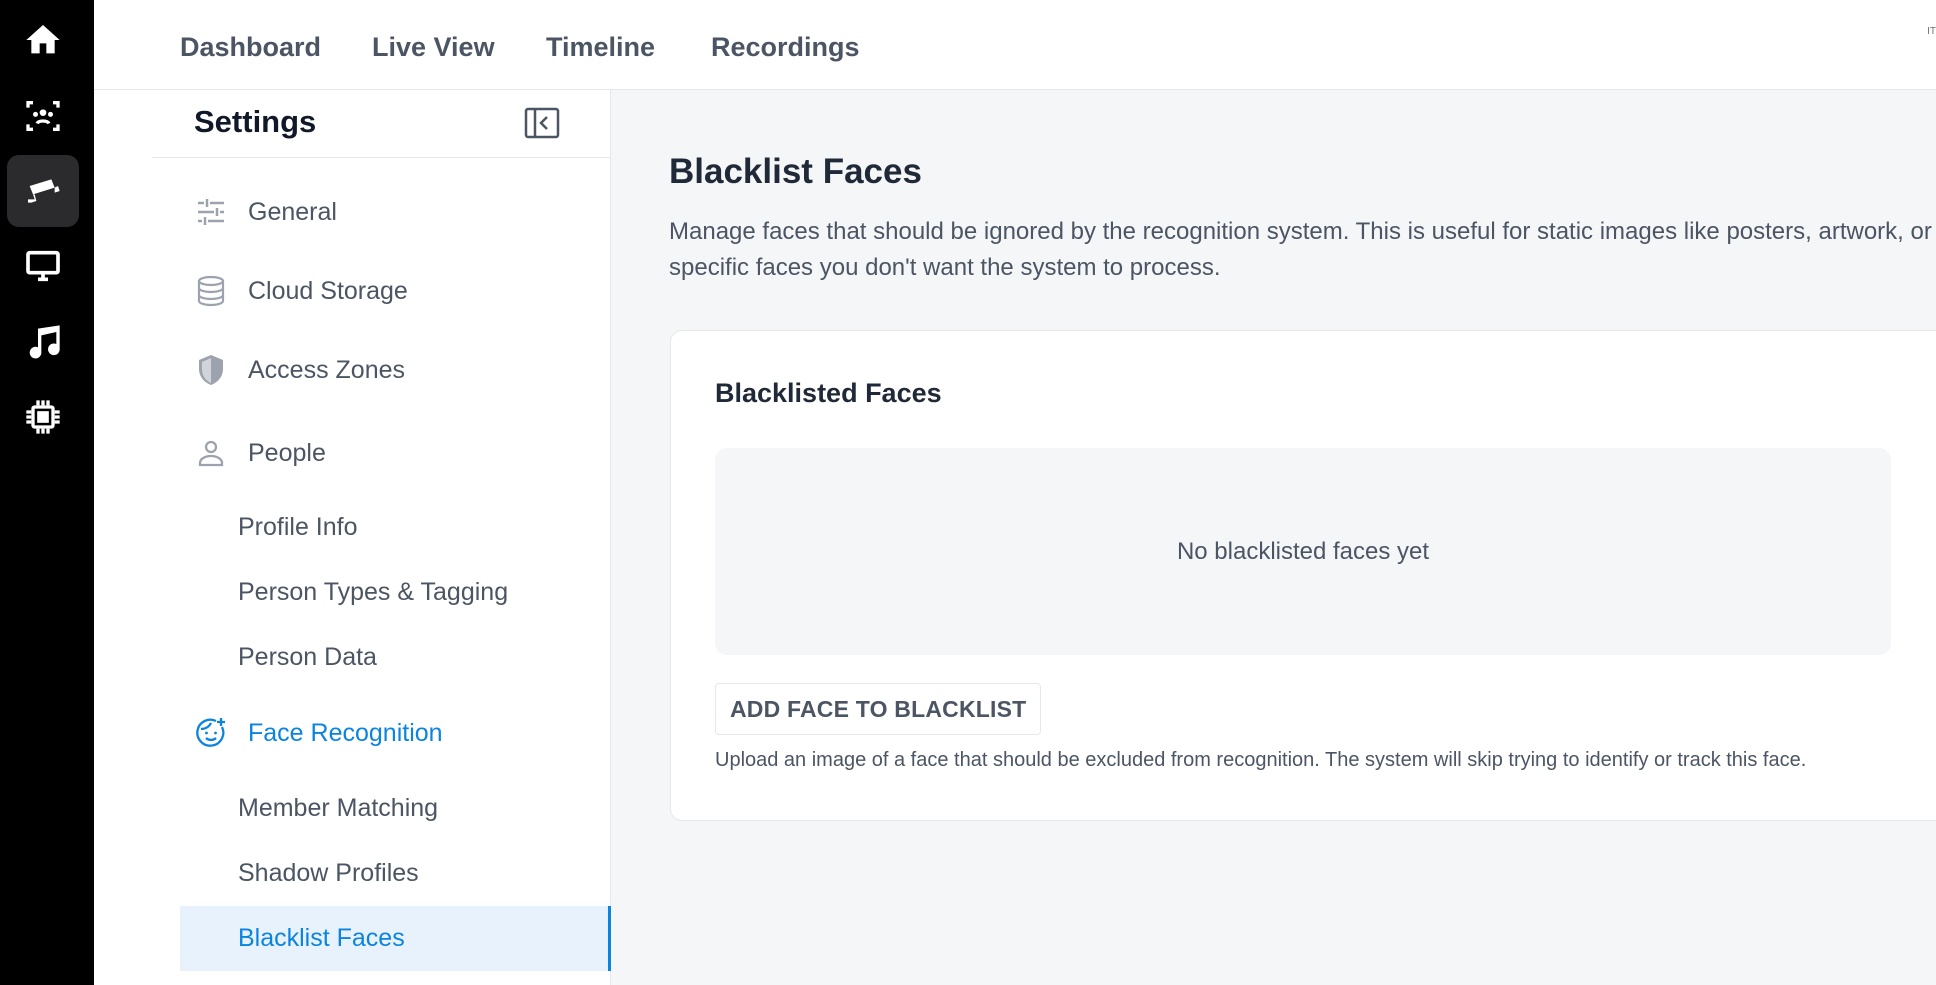 The image size is (1936, 985). I want to click on corner-label: IT, so click(1931, 31).